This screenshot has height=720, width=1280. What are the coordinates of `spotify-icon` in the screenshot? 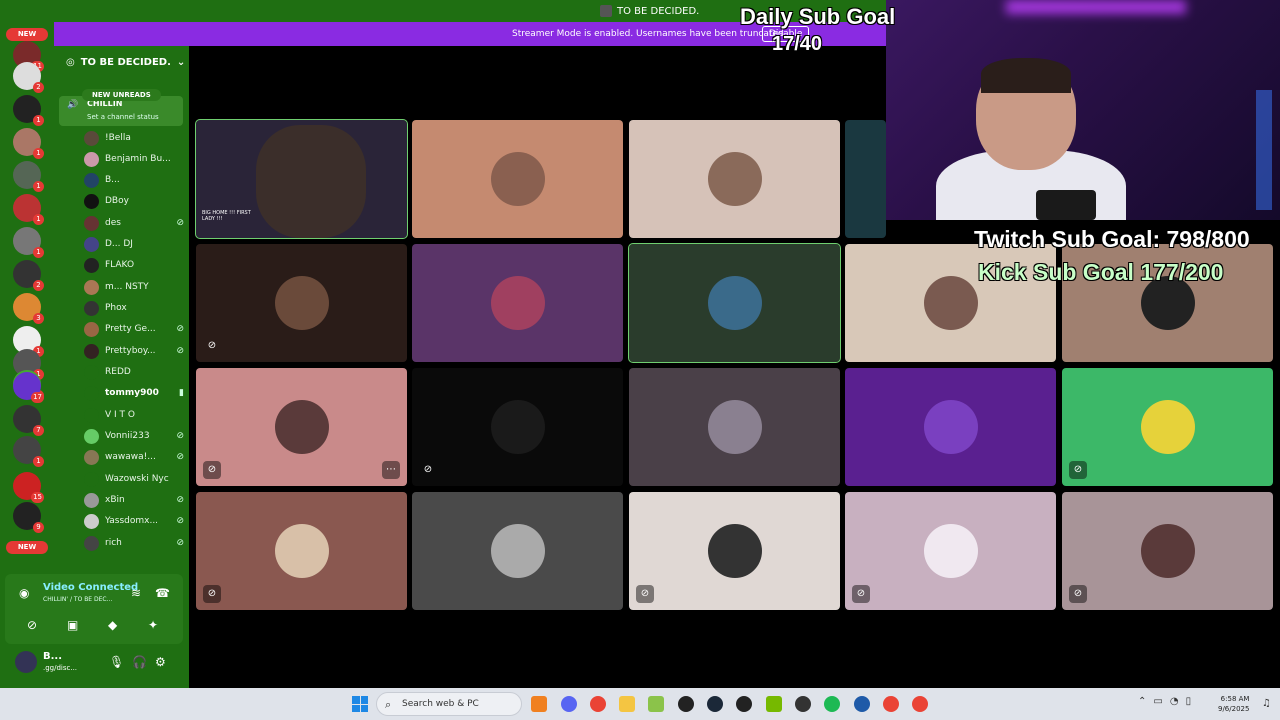 It's located at (832, 704).